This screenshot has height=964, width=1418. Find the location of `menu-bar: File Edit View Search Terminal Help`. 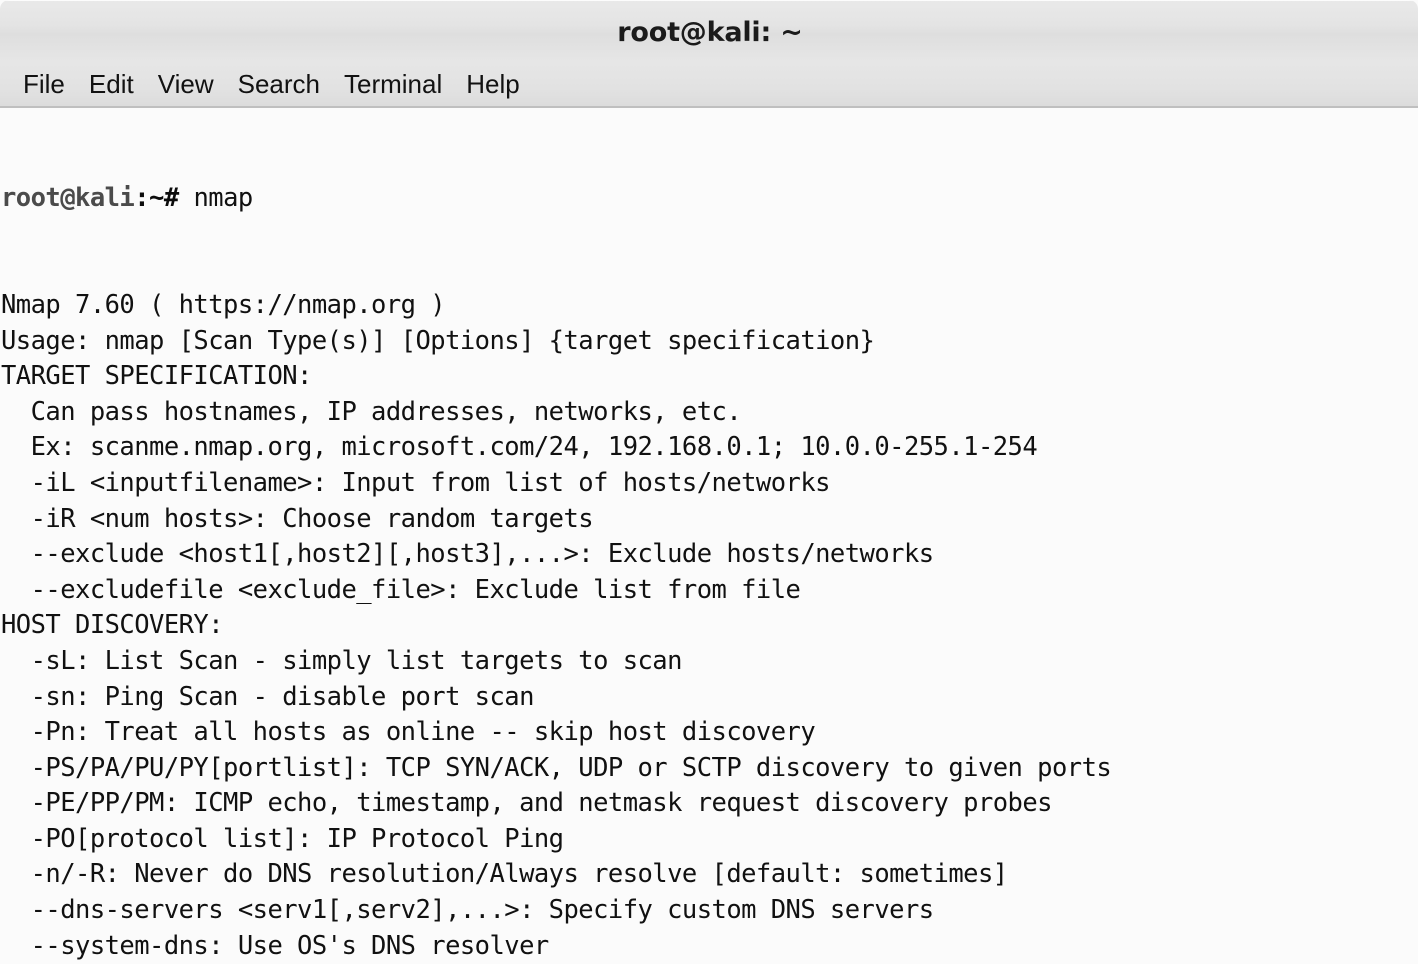

menu-bar: File Edit View Search Terminal Help is located at coordinates (709, 85).